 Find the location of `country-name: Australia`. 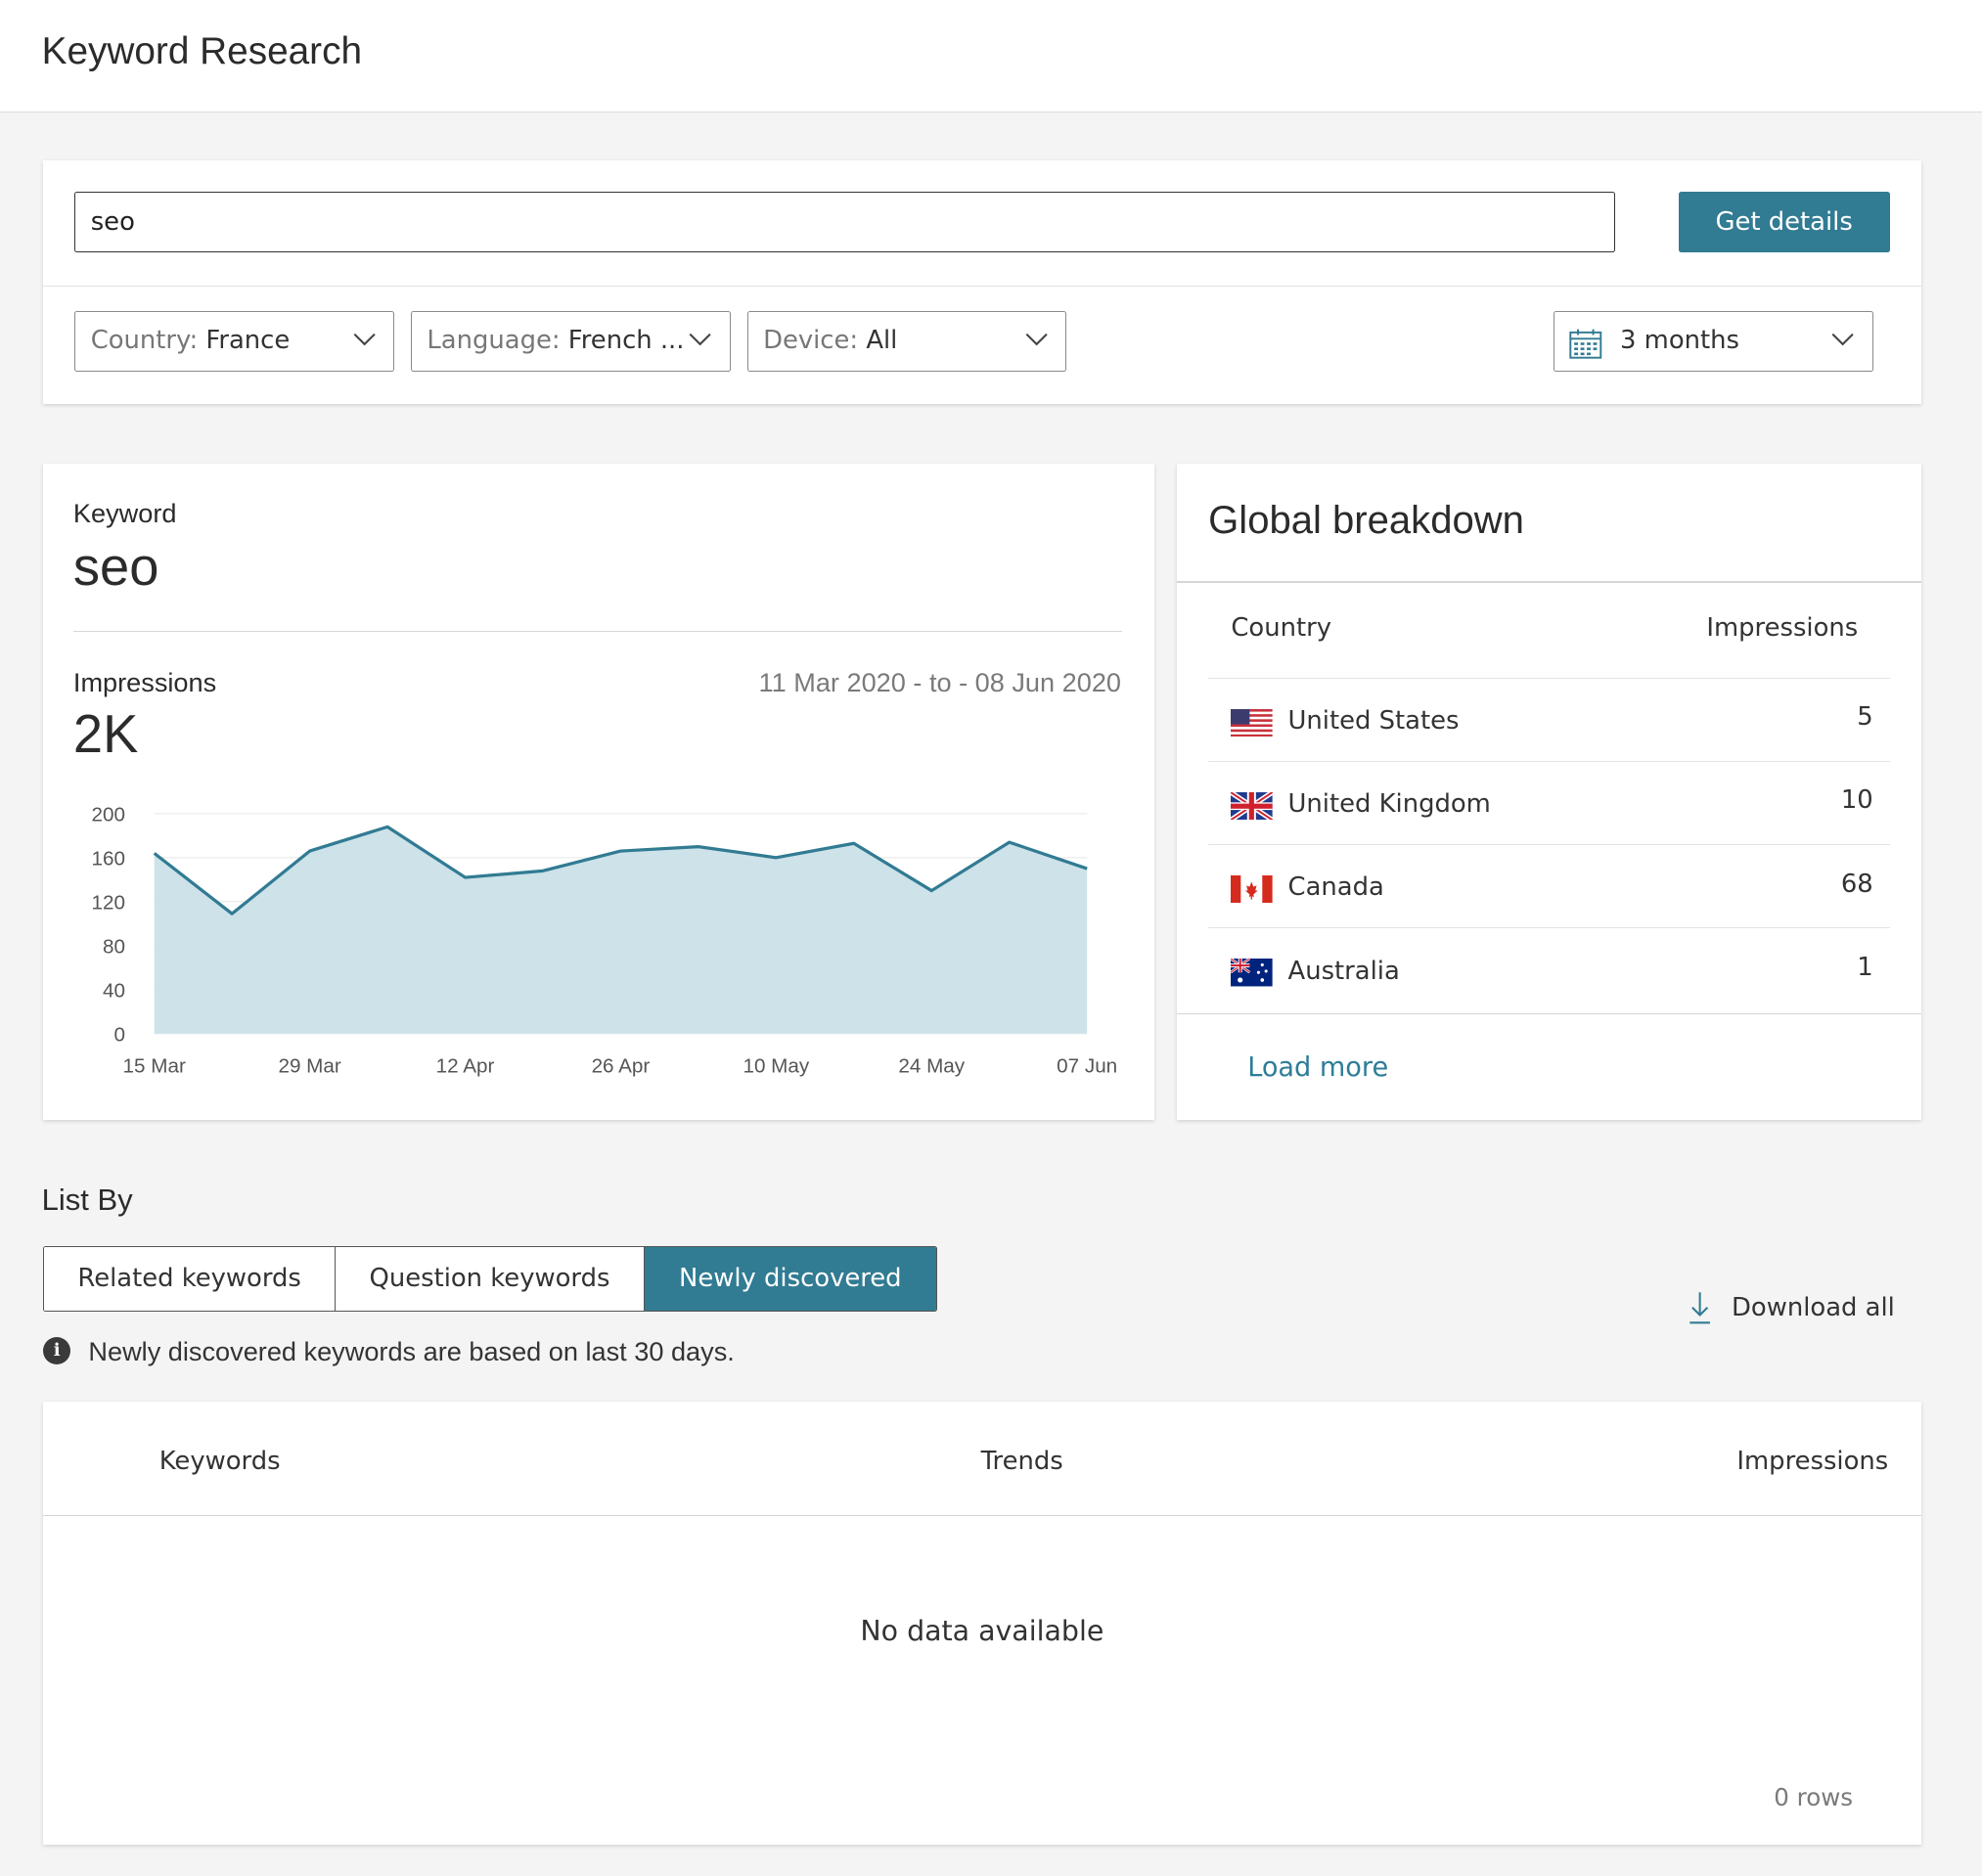

country-name: Australia is located at coordinates (1343, 971).